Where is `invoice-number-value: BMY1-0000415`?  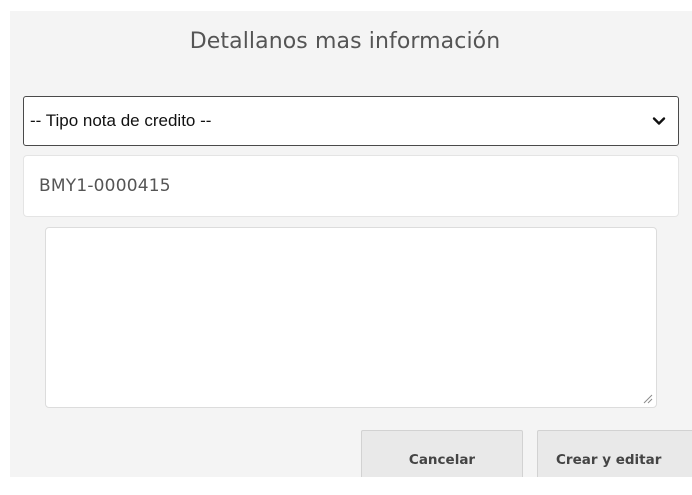
invoice-number-value: BMY1-0000415 is located at coordinates (105, 186).